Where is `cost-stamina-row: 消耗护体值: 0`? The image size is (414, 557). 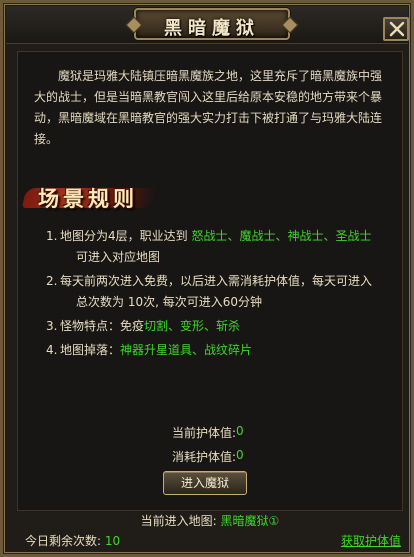
cost-stamina-row: 消耗护体值: 0 is located at coordinates (211, 457).